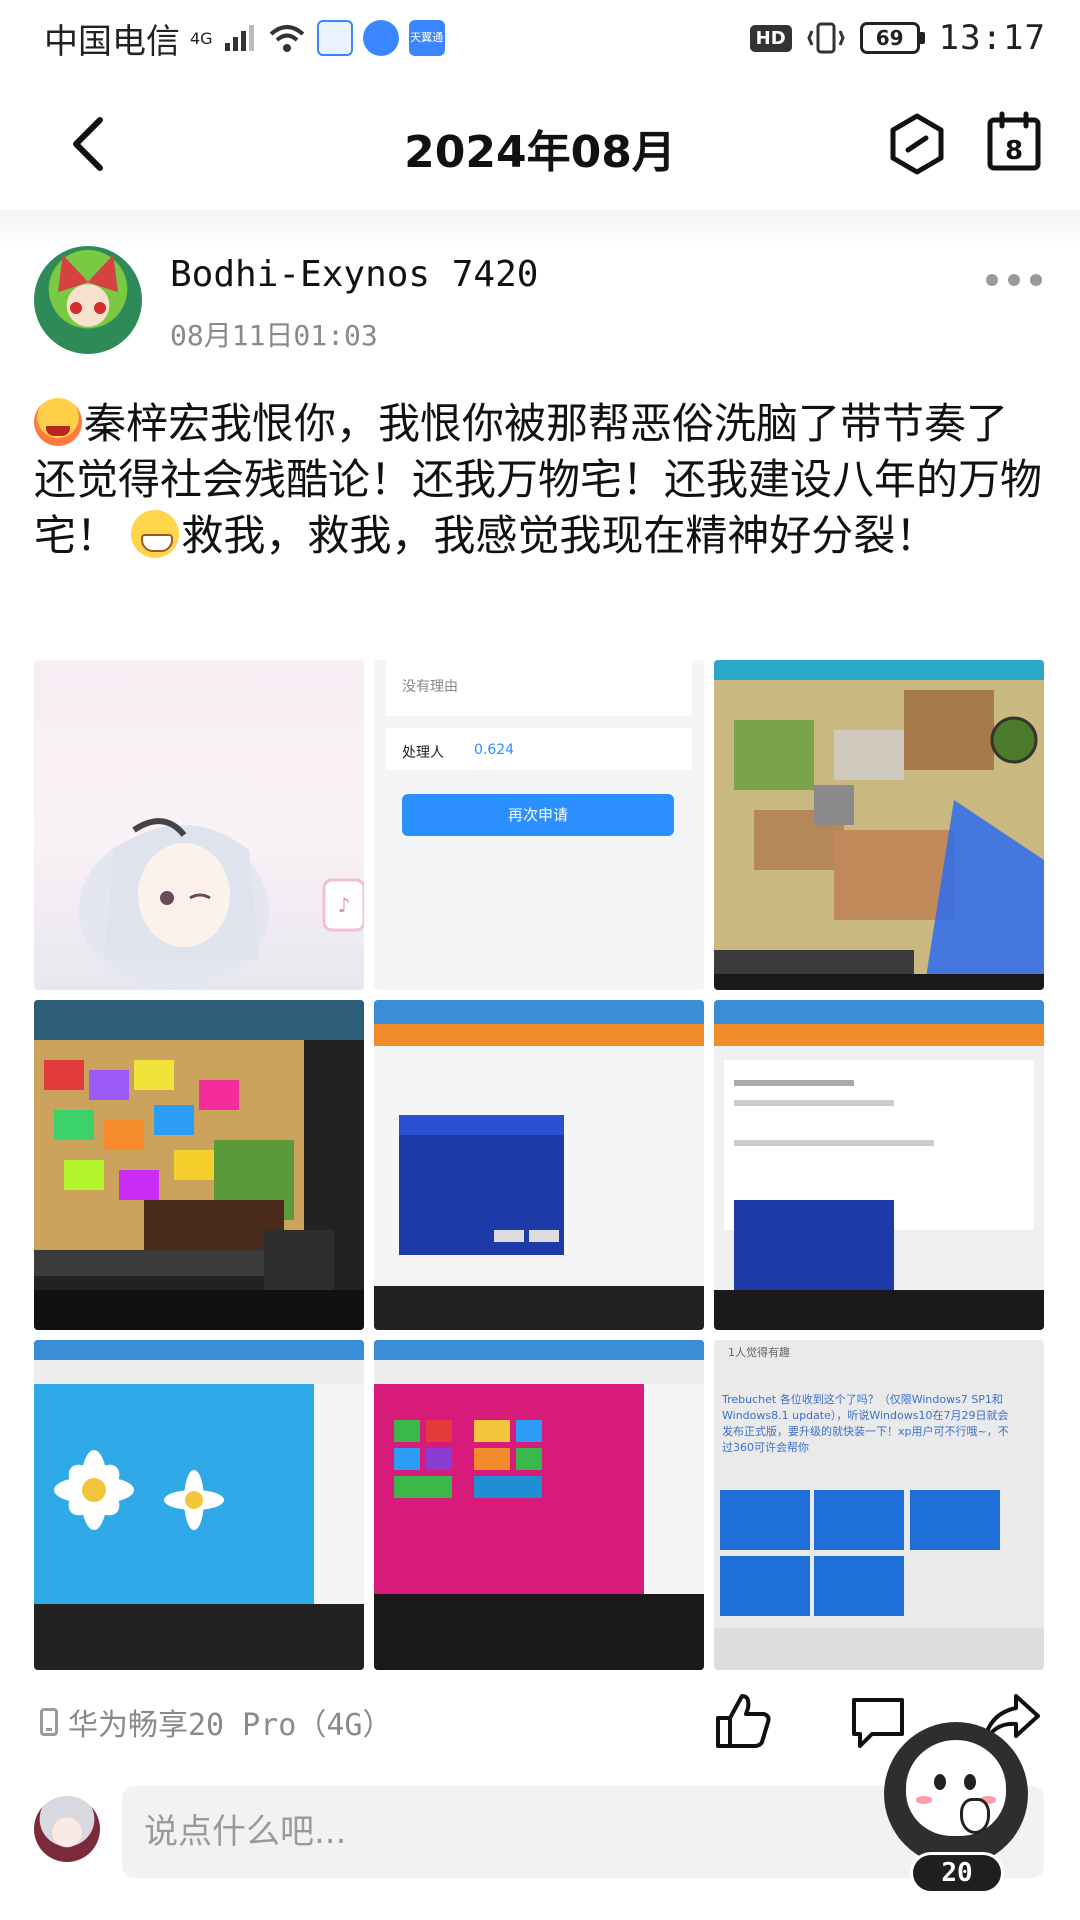 The height and width of the screenshot is (1920, 1080). What do you see at coordinates (430, 687) in the screenshot?
I see `image2-reason-text: 没有理由` at bounding box center [430, 687].